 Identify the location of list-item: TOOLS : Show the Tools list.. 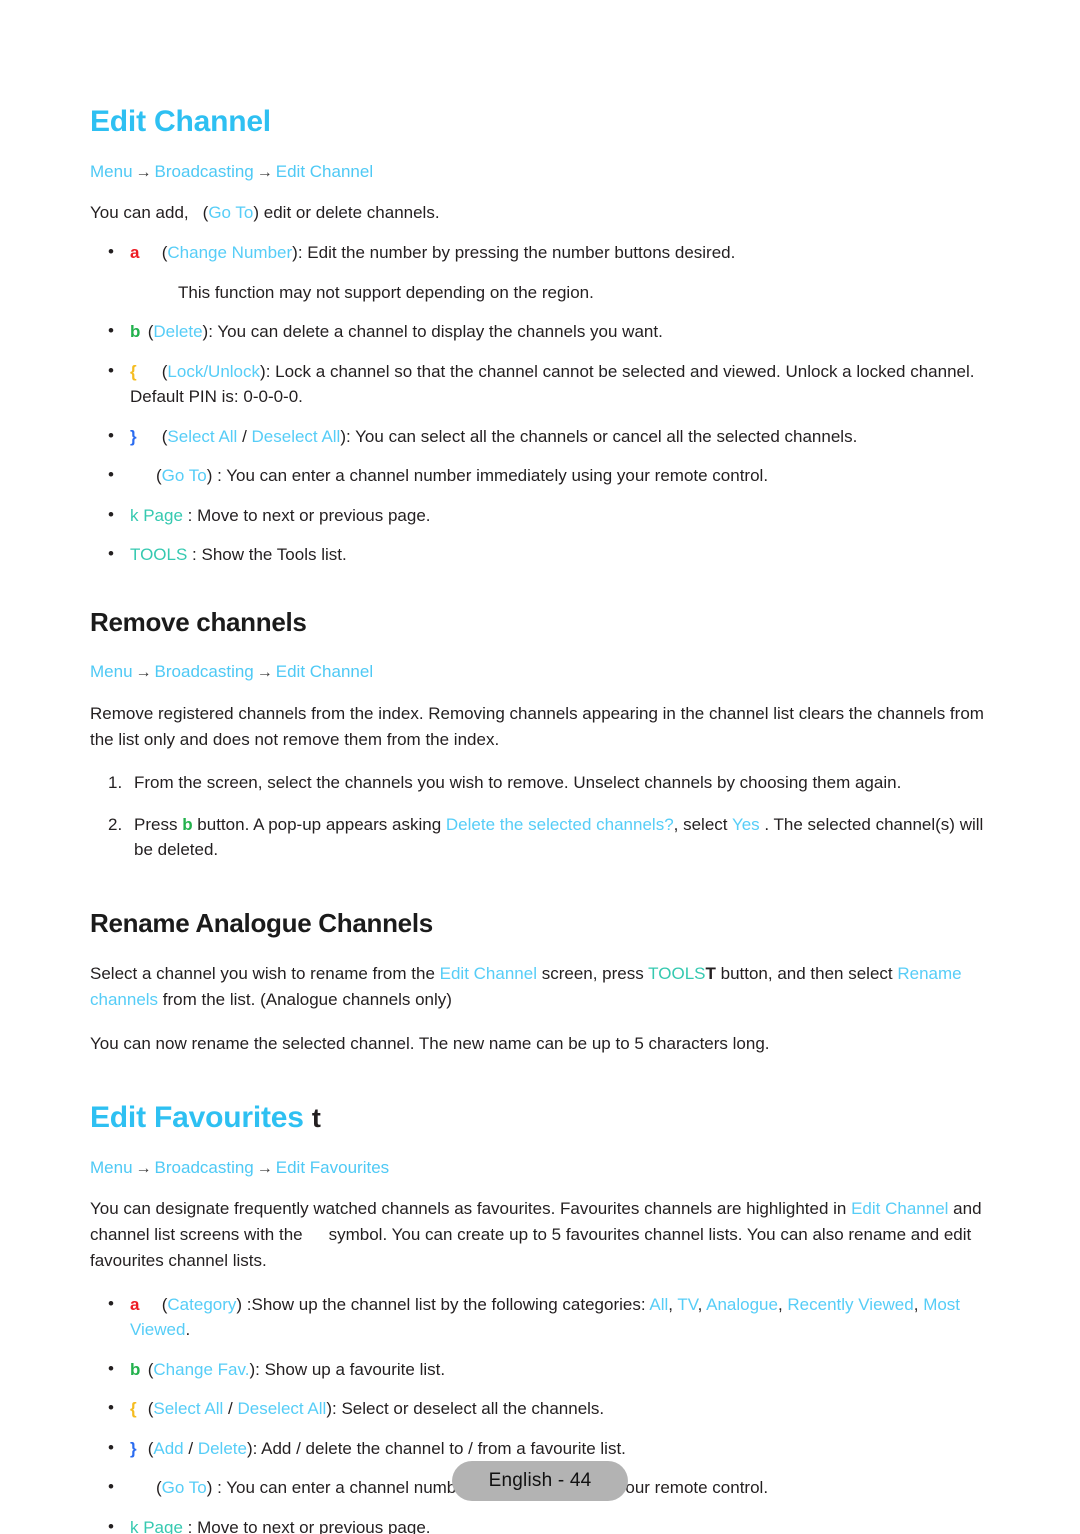
(551, 554).